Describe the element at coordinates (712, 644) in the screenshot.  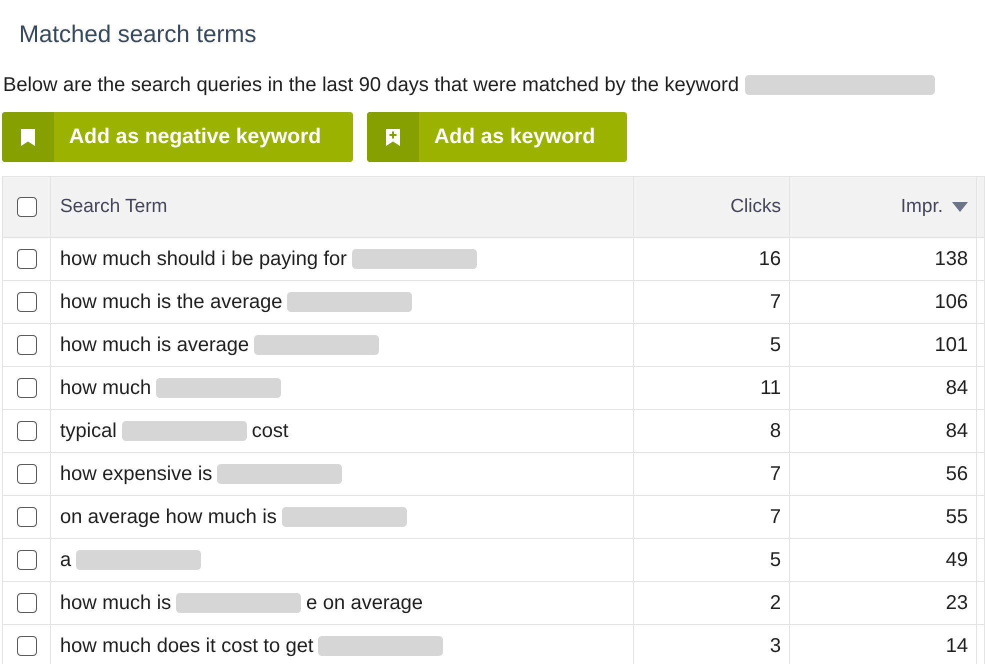
I see `table-cell: 3` at that location.